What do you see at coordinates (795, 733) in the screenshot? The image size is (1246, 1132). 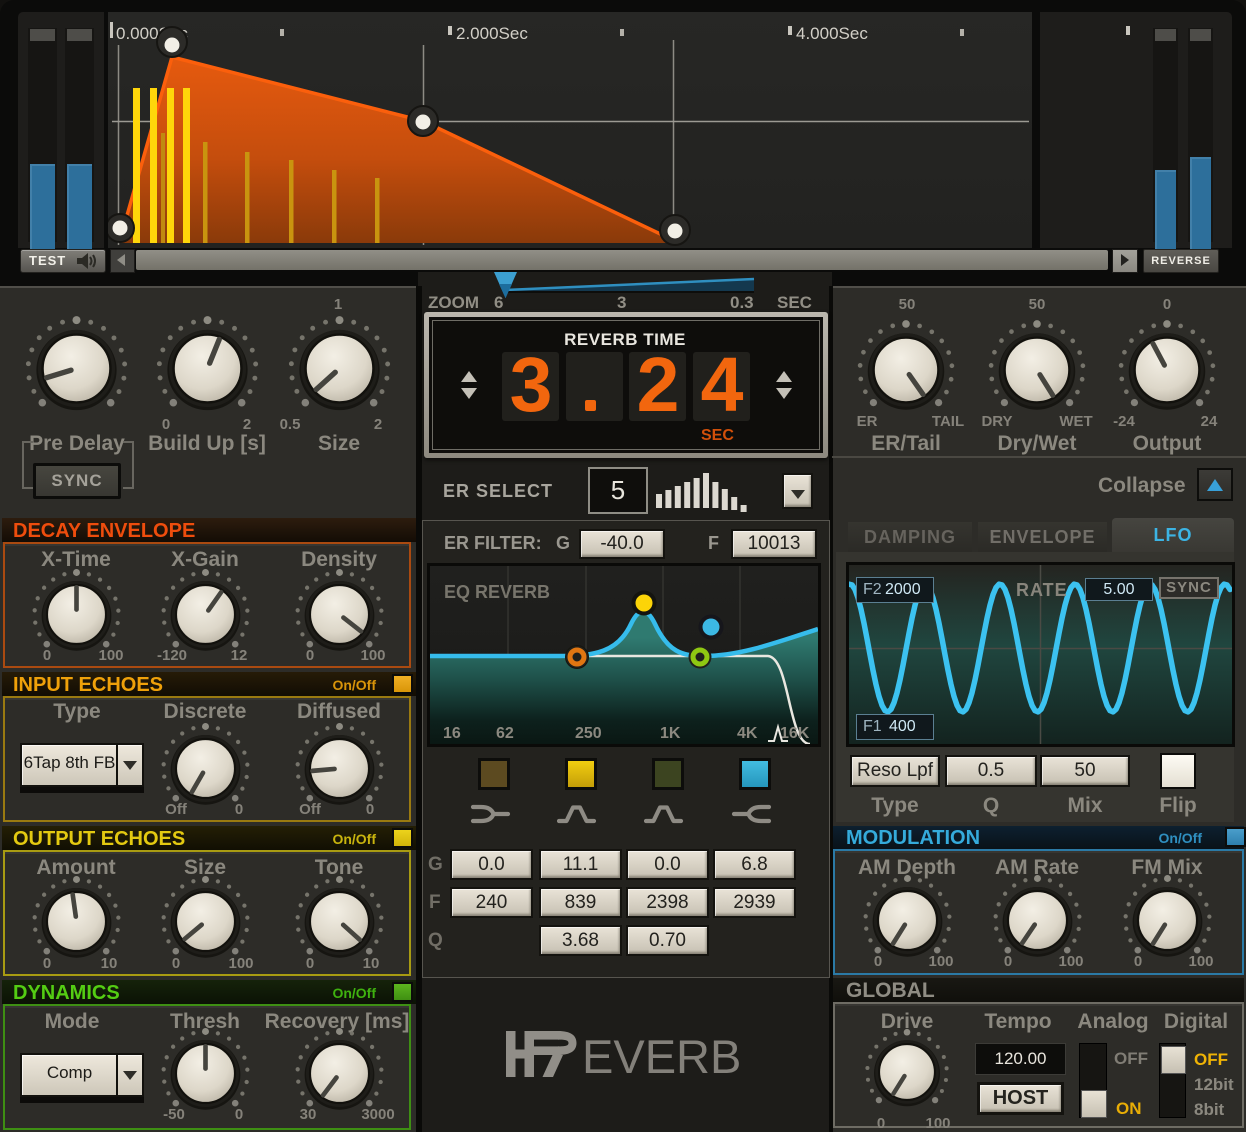 I see `svg-text: 16K` at bounding box center [795, 733].